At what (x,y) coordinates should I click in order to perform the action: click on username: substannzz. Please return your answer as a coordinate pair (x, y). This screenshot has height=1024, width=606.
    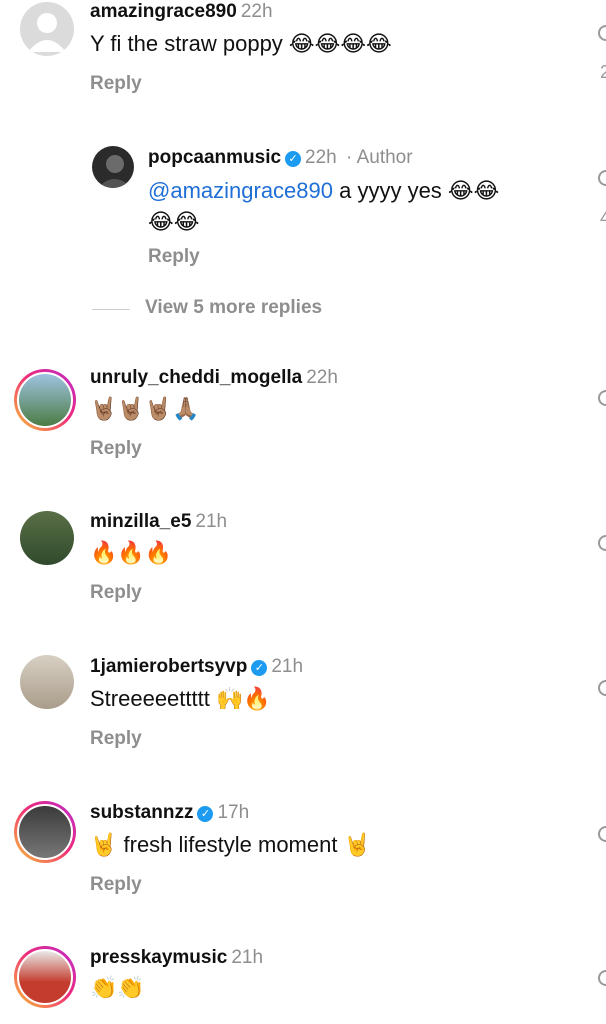
    Looking at the image, I should click on (141, 812).